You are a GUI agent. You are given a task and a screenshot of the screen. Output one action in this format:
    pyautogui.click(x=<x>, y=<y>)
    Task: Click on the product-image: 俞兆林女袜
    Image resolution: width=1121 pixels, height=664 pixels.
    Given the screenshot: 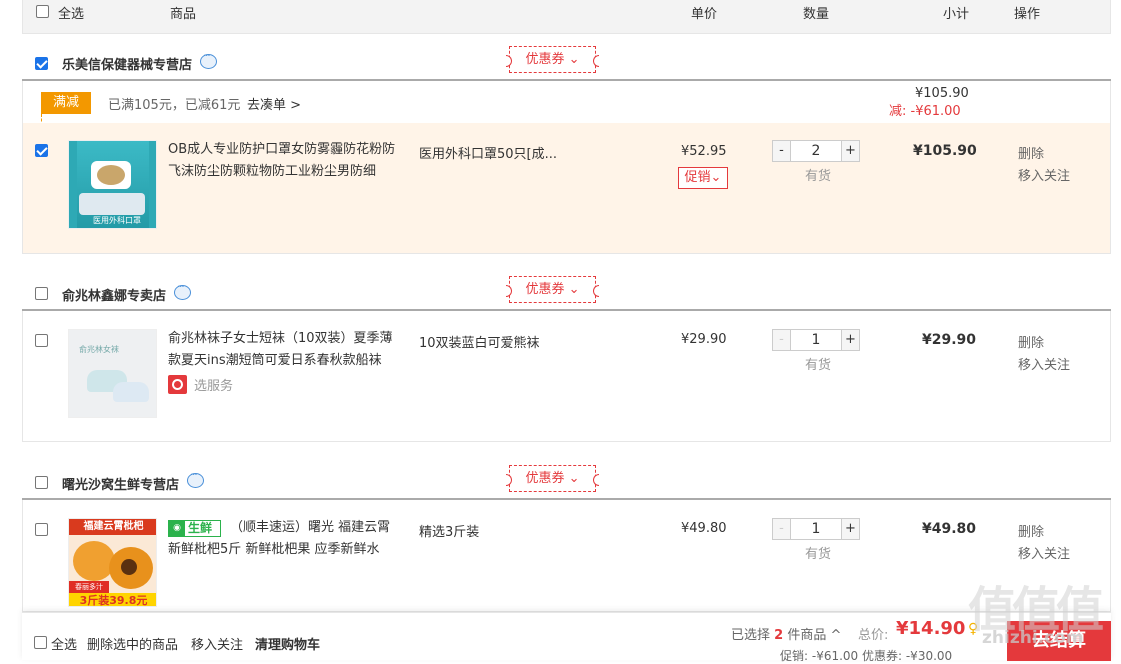 What is the action you would take?
    pyautogui.click(x=112, y=373)
    